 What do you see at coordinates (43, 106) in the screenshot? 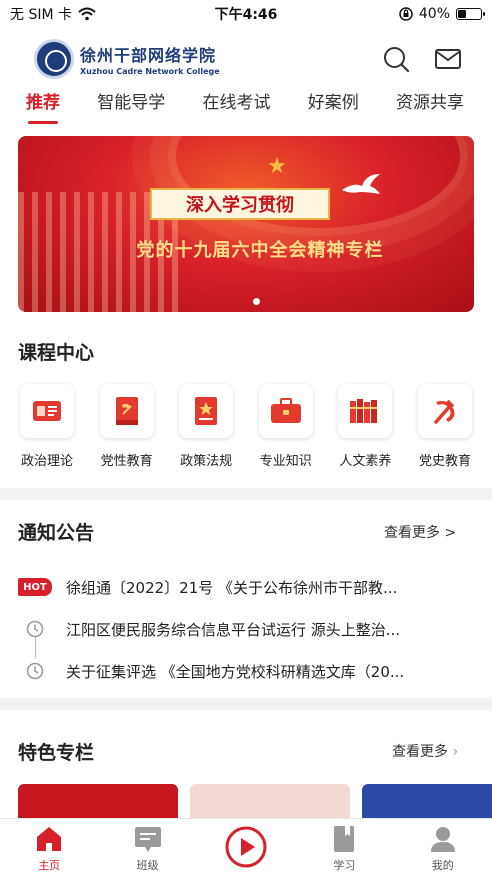
I see `tab-recommend: 推荐` at bounding box center [43, 106].